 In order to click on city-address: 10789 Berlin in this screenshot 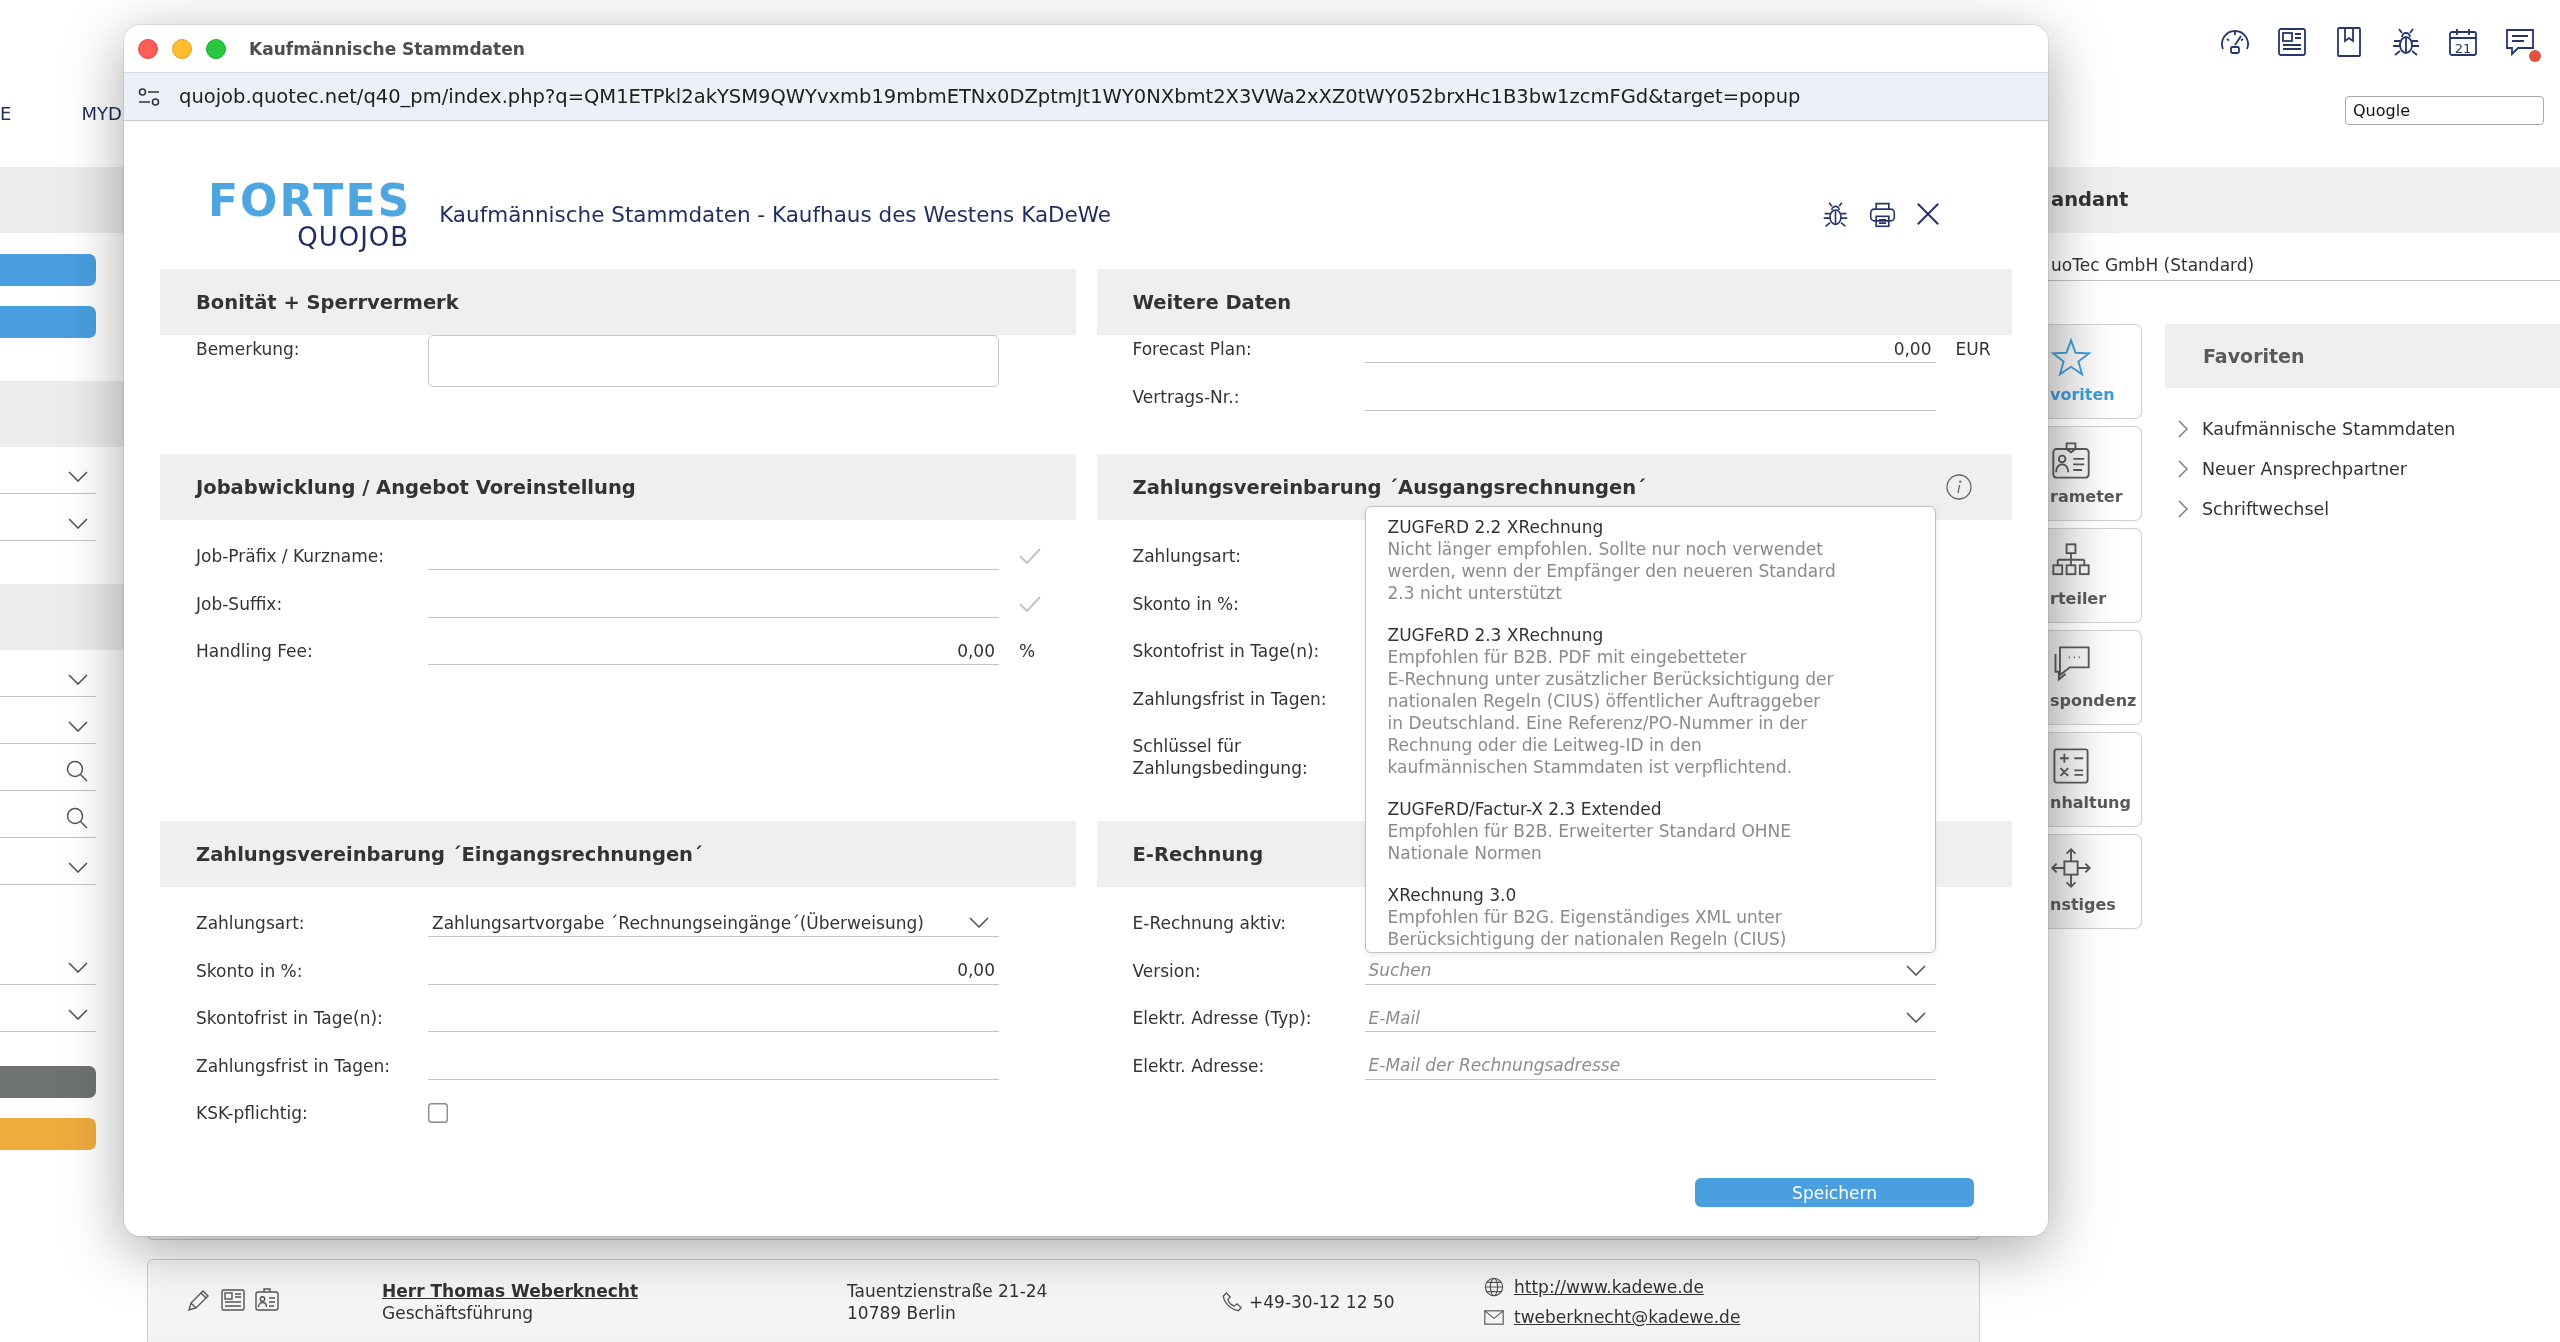, I will do `click(901, 1313)`.